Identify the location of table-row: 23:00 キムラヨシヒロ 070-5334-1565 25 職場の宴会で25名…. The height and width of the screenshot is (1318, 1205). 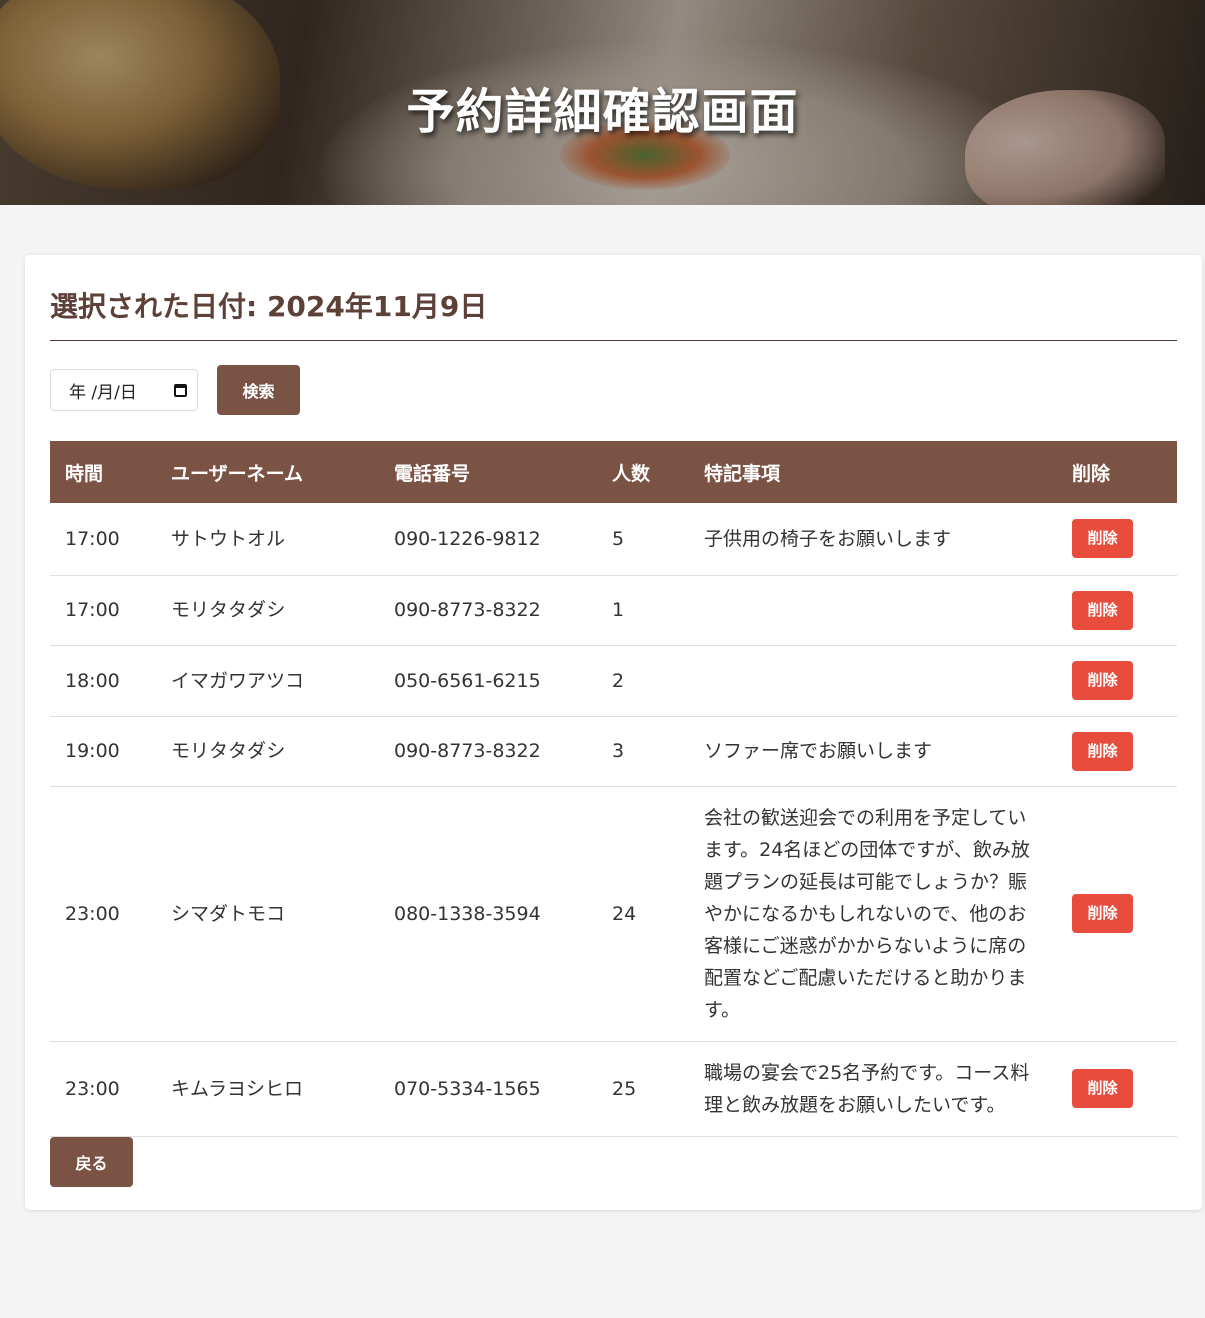
(613, 1089).